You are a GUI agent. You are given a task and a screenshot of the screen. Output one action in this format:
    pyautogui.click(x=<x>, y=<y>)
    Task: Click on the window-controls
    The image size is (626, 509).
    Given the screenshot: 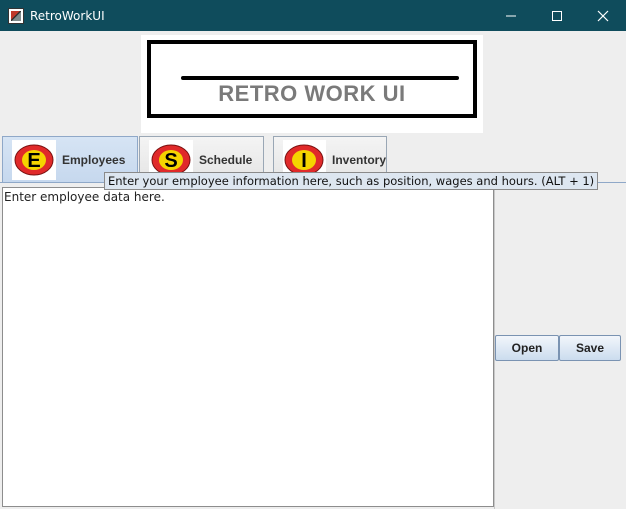 What is the action you would take?
    pyautogui.click(x=557, y=15)
    